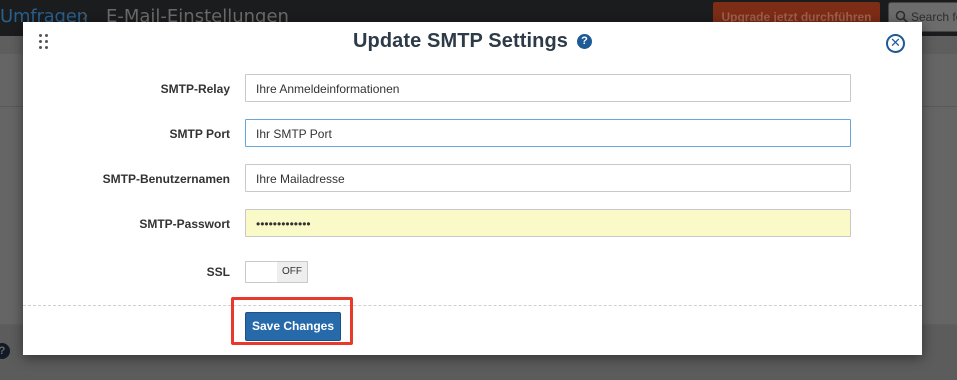 This screenshot has width=957, height=380. What do you see at coordinates (292, 272) in the screenshot?
I see `ssl-toggle-state: OFF` at bounding box center [292, 272].